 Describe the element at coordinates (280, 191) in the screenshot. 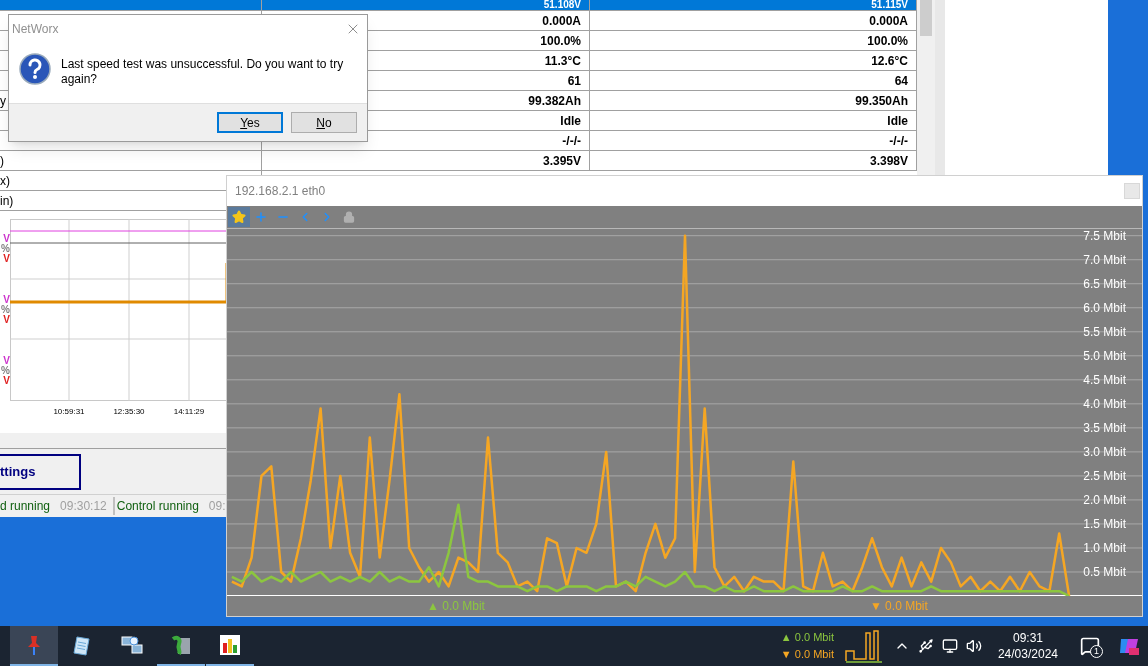

I see `window-title: 192.168.2.1 eth0` at that location.